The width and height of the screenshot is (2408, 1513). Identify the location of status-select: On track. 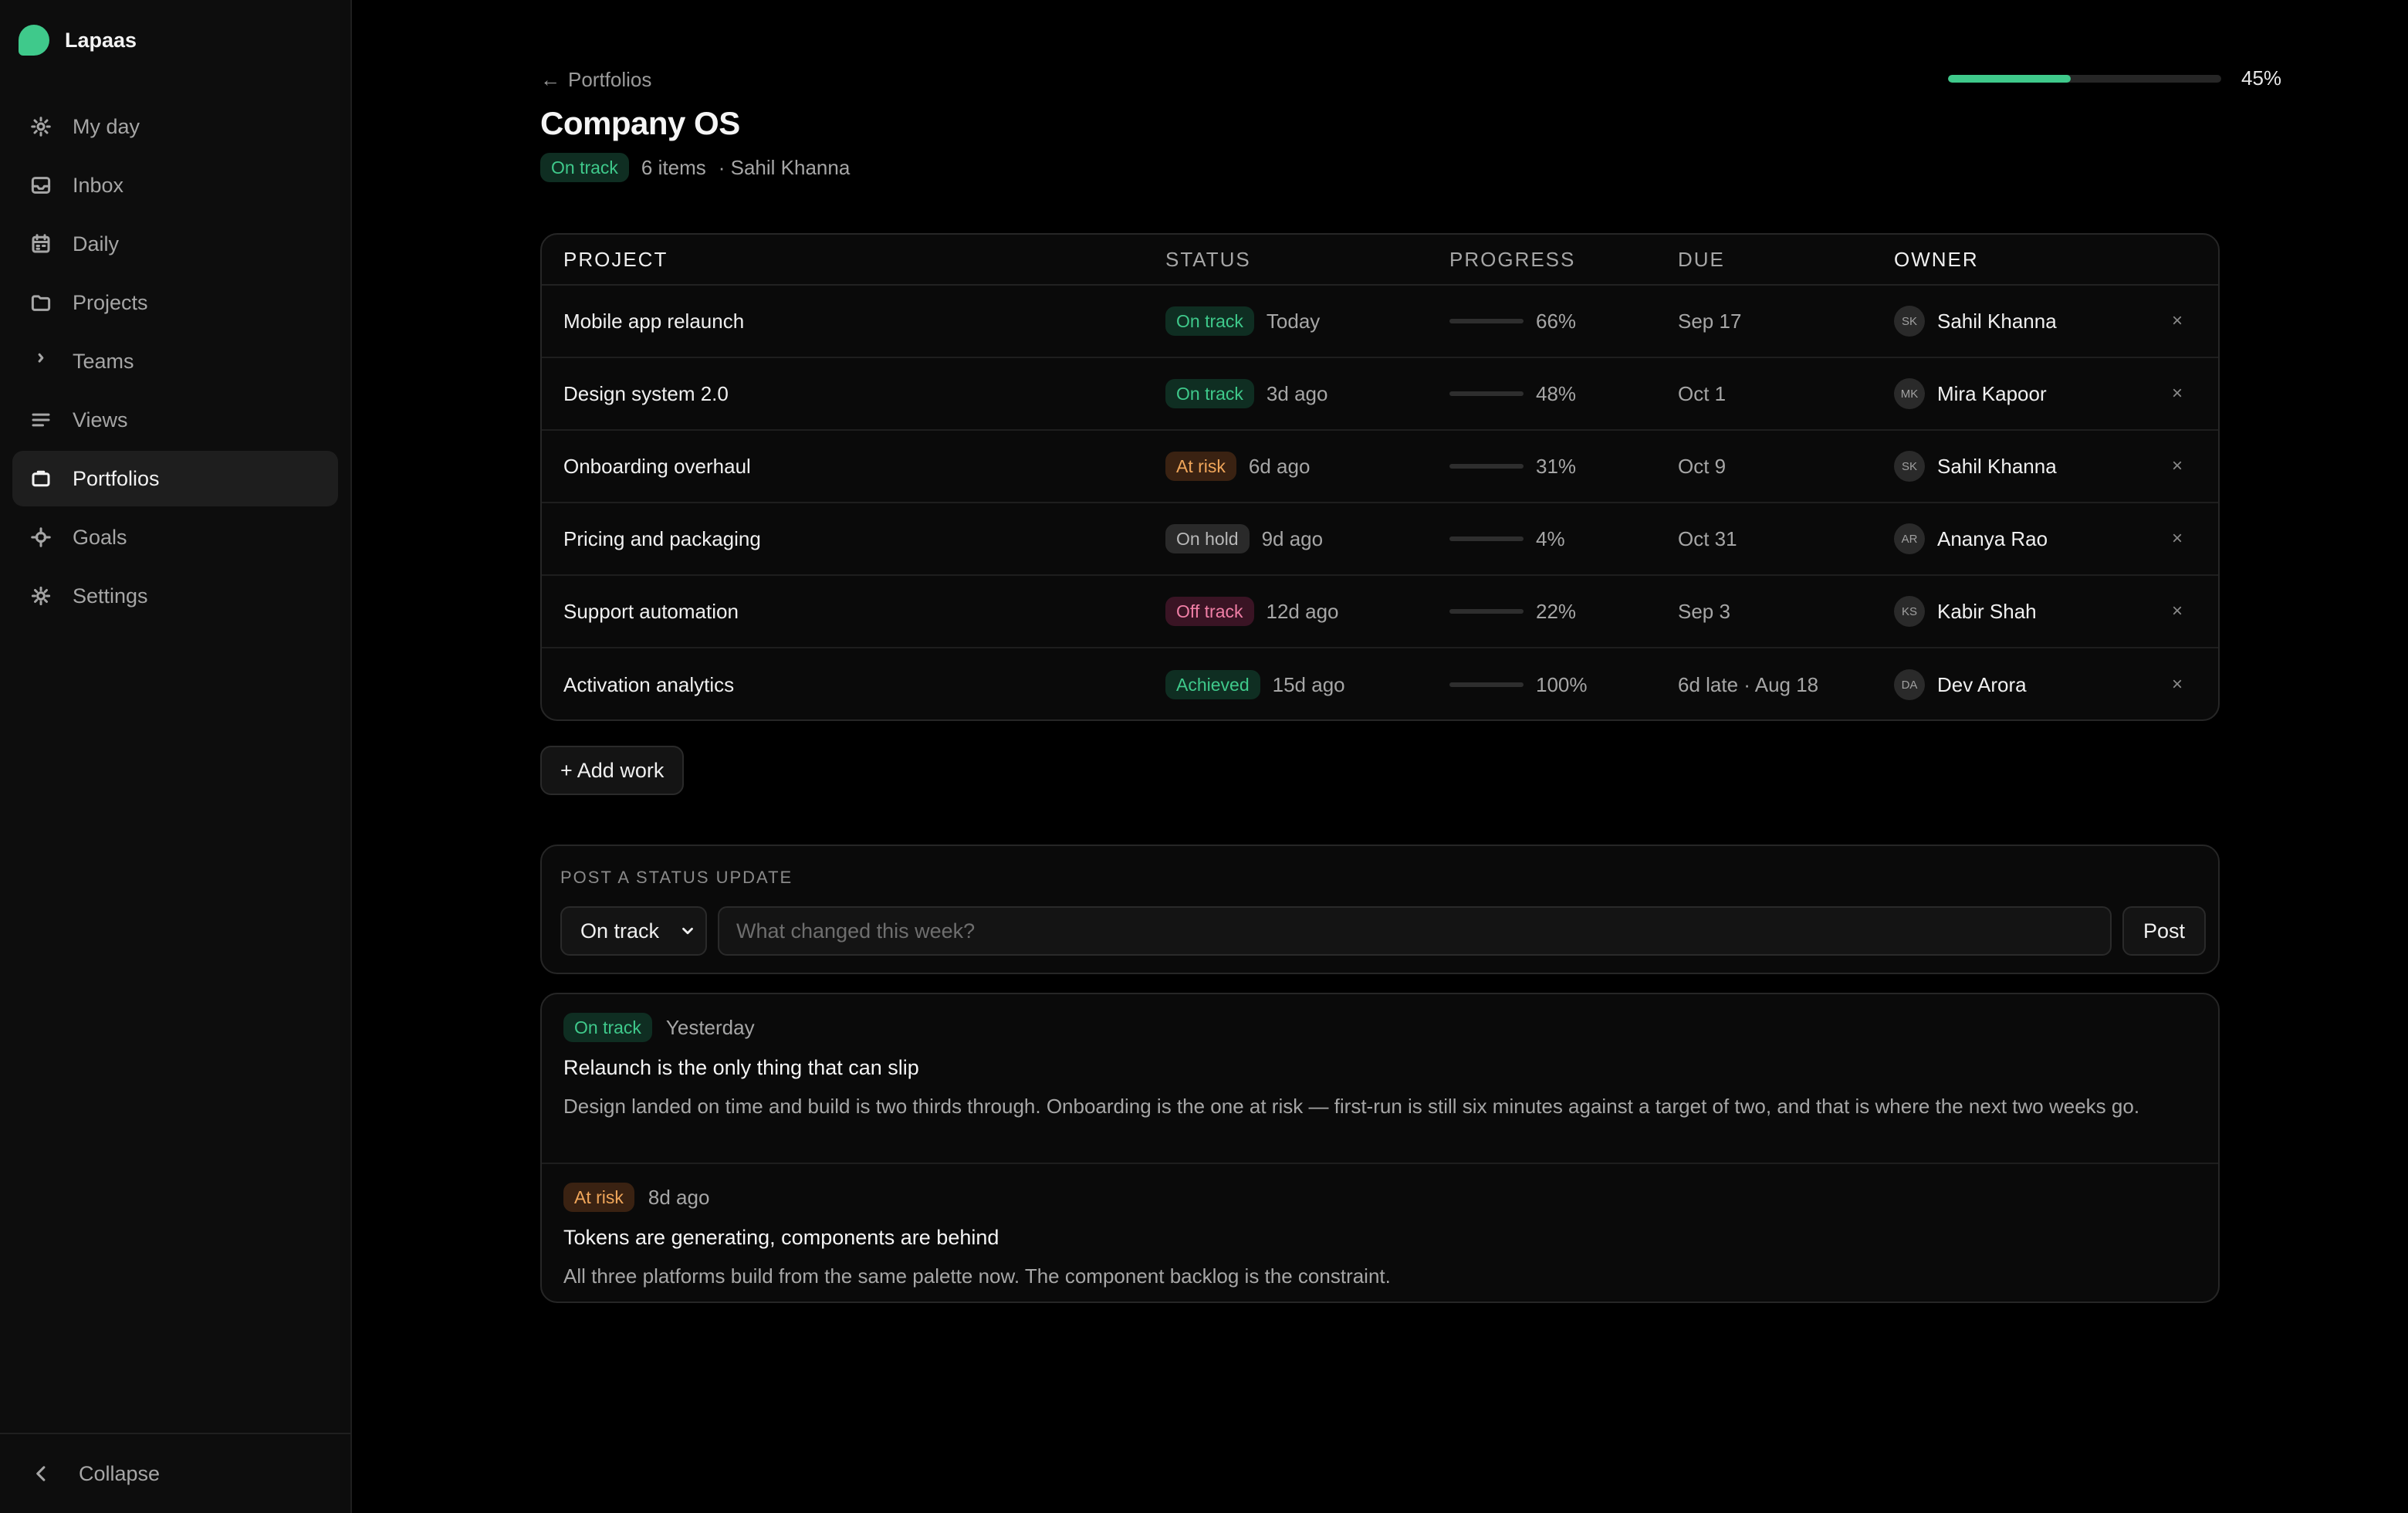
(634, 931).